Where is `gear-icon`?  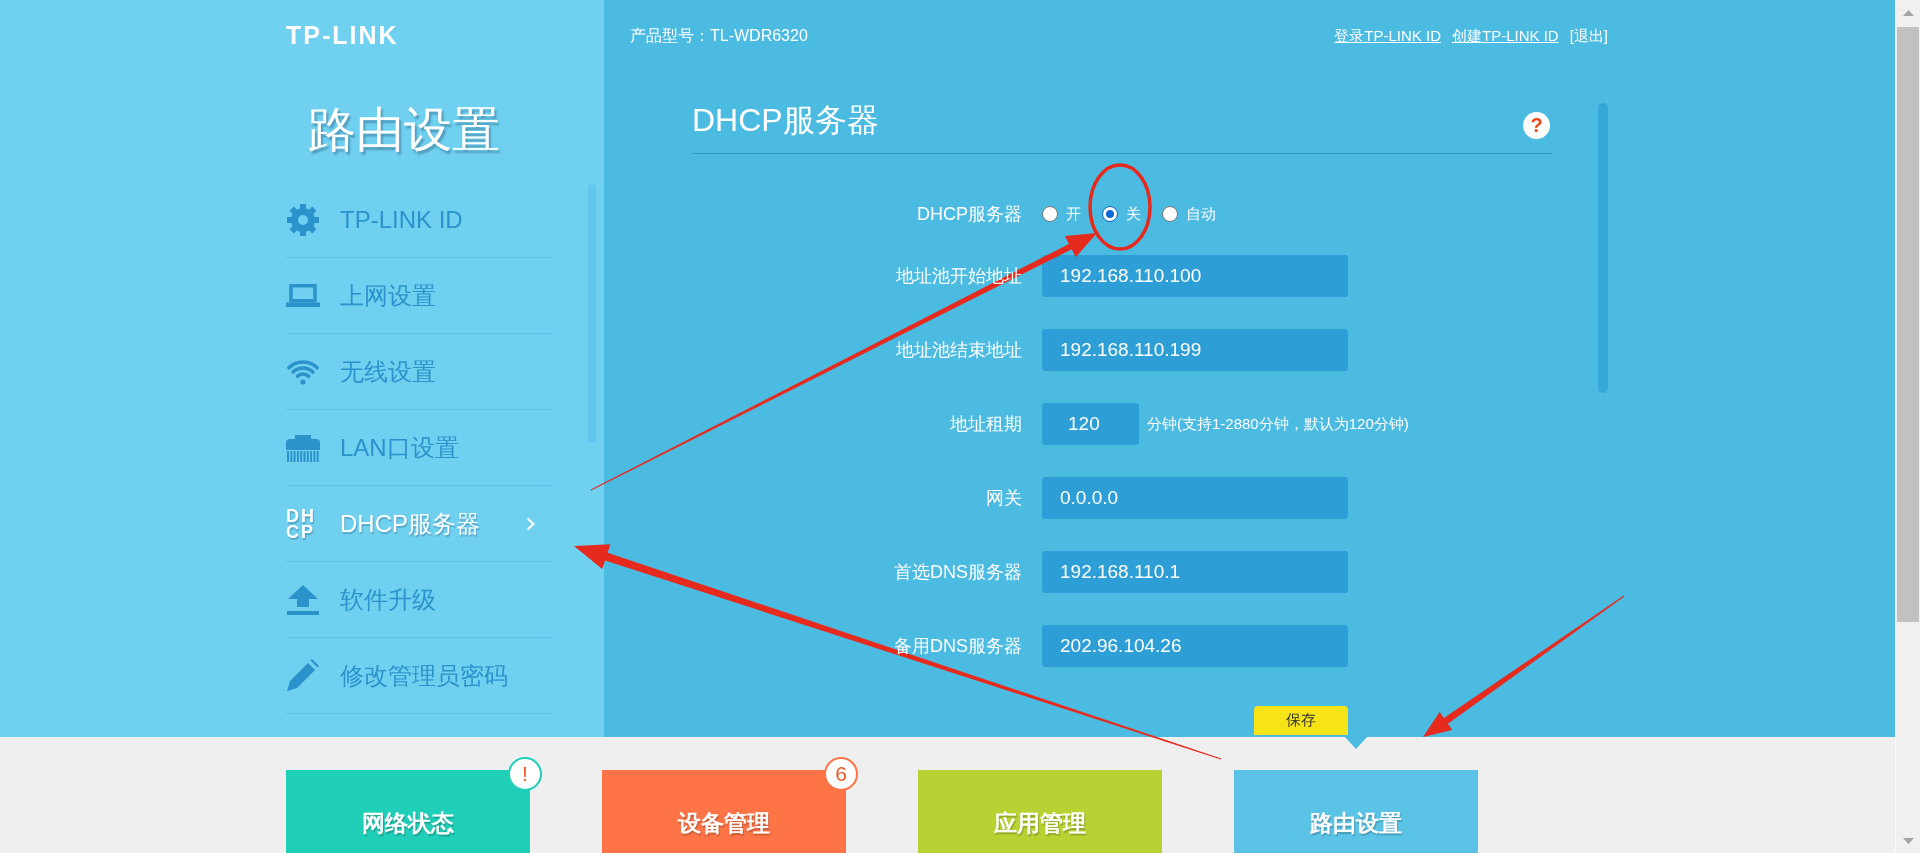
gear-icon is located at coordinates (303, 219).